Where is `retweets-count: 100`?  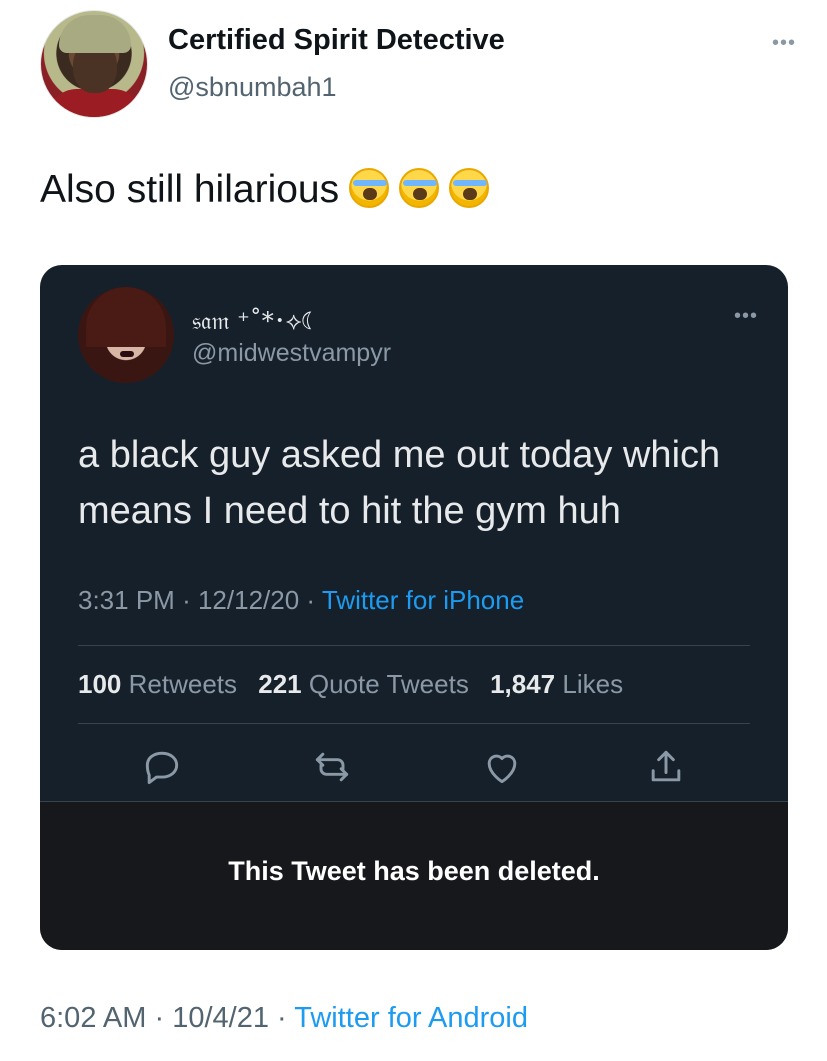 retweets-count: 100 is located at coordinates (100, 684).